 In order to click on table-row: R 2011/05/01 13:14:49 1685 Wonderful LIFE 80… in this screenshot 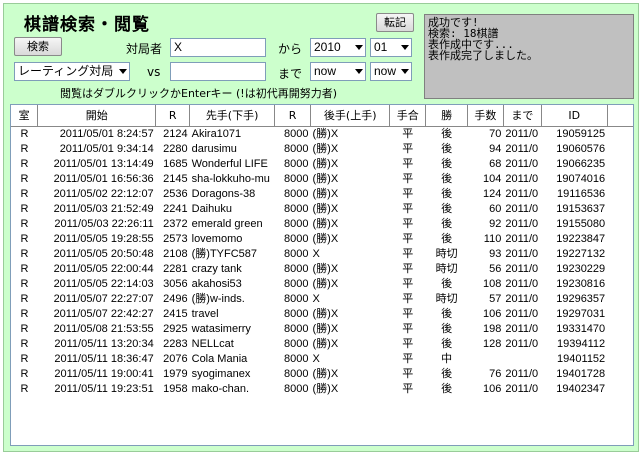, I will do `click(322, 164)`.